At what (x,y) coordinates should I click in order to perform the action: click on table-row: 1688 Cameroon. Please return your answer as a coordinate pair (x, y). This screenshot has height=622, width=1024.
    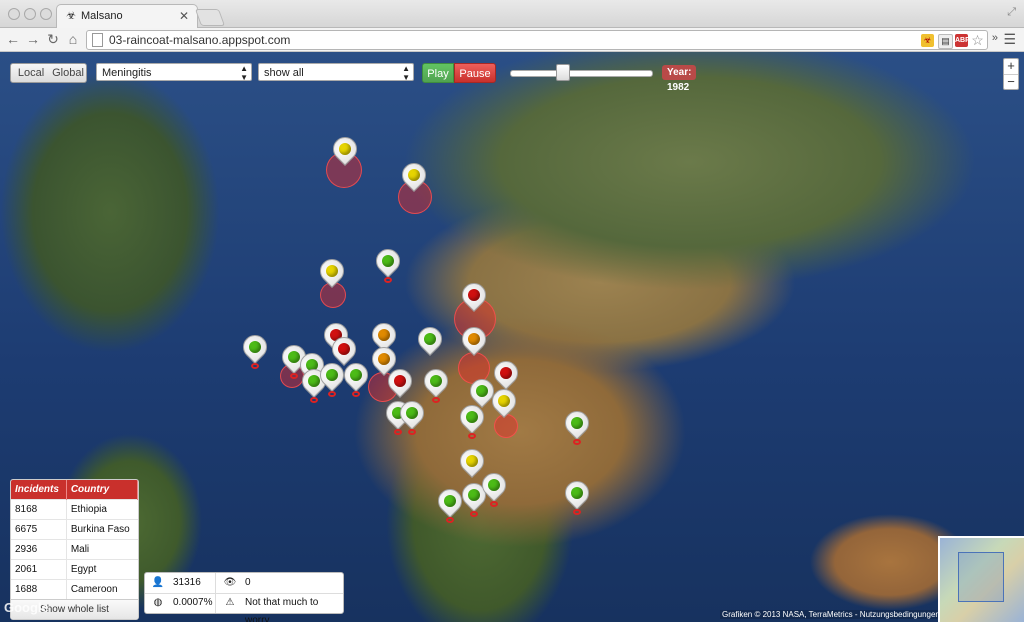
    Looking at the image, I should click on (74, 589).